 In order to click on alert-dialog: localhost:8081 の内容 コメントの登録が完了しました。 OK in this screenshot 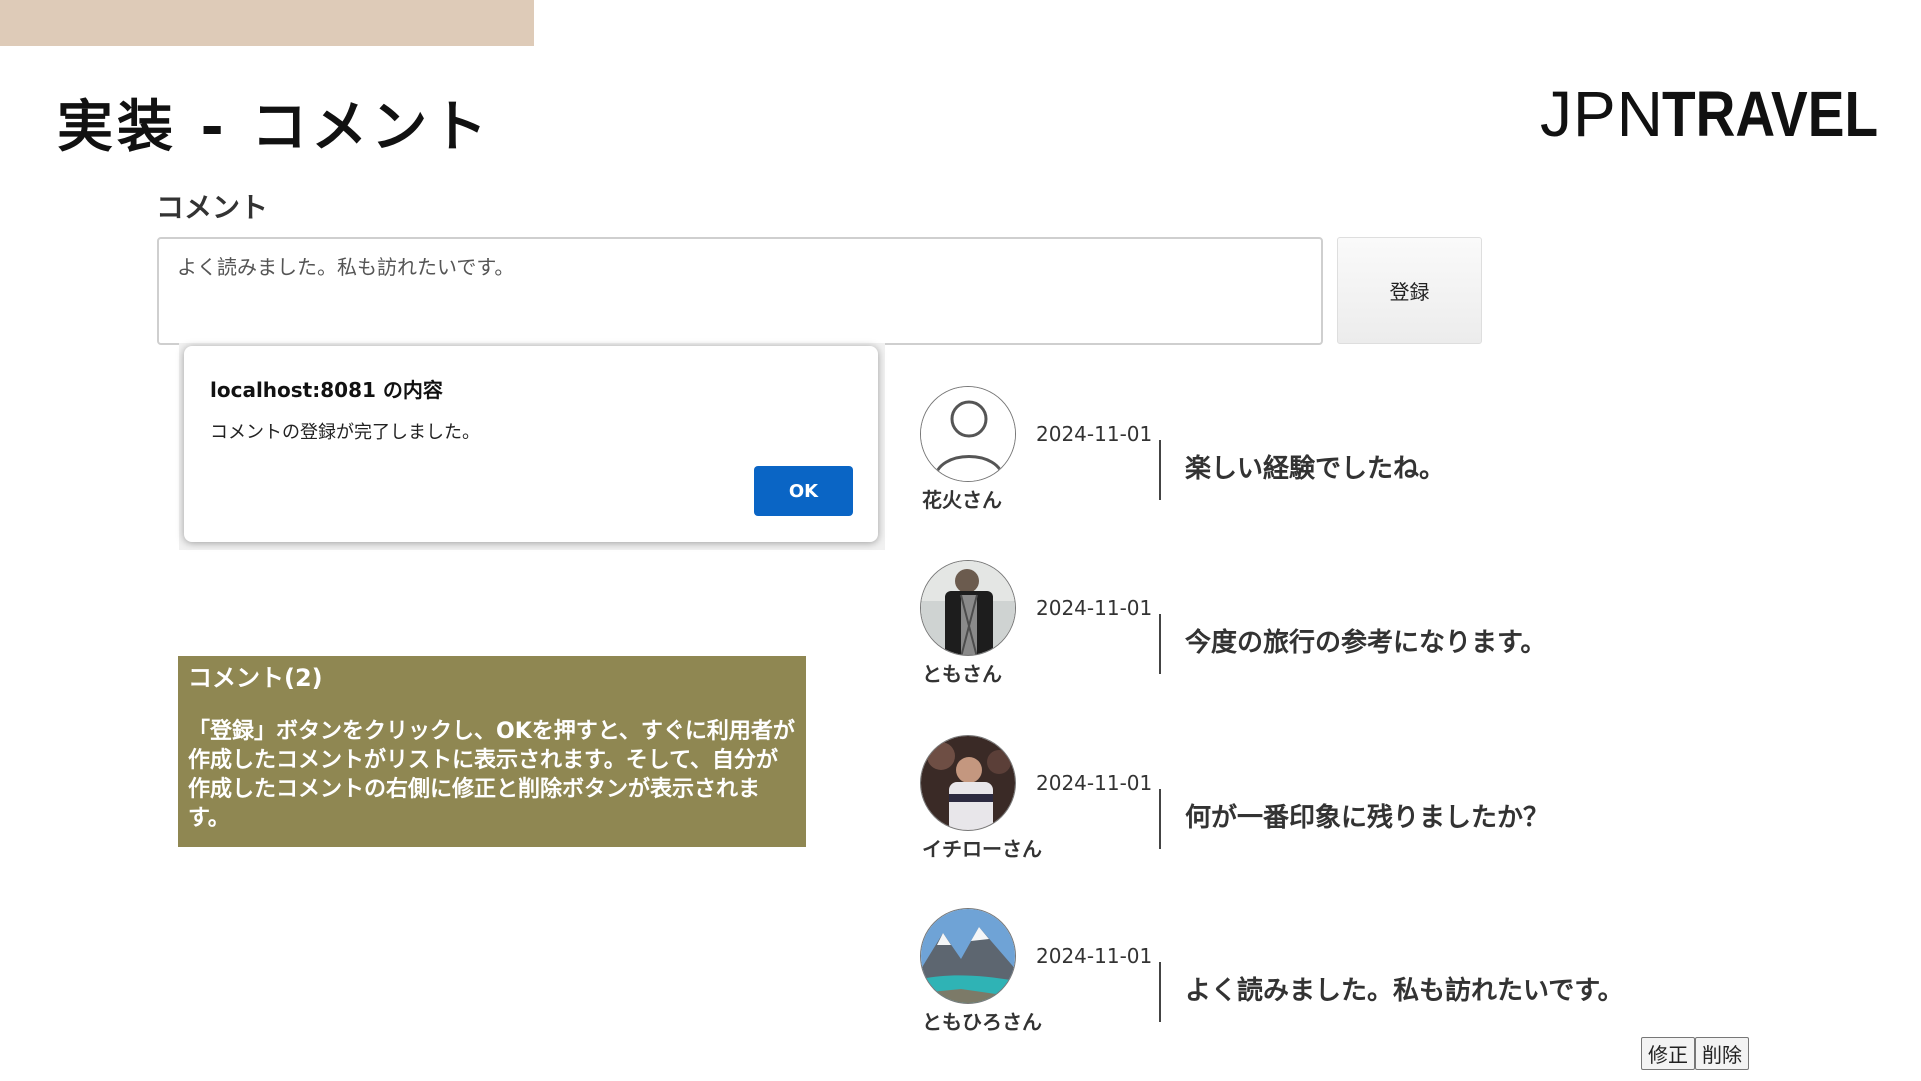, I will do `click(531, 444)`.